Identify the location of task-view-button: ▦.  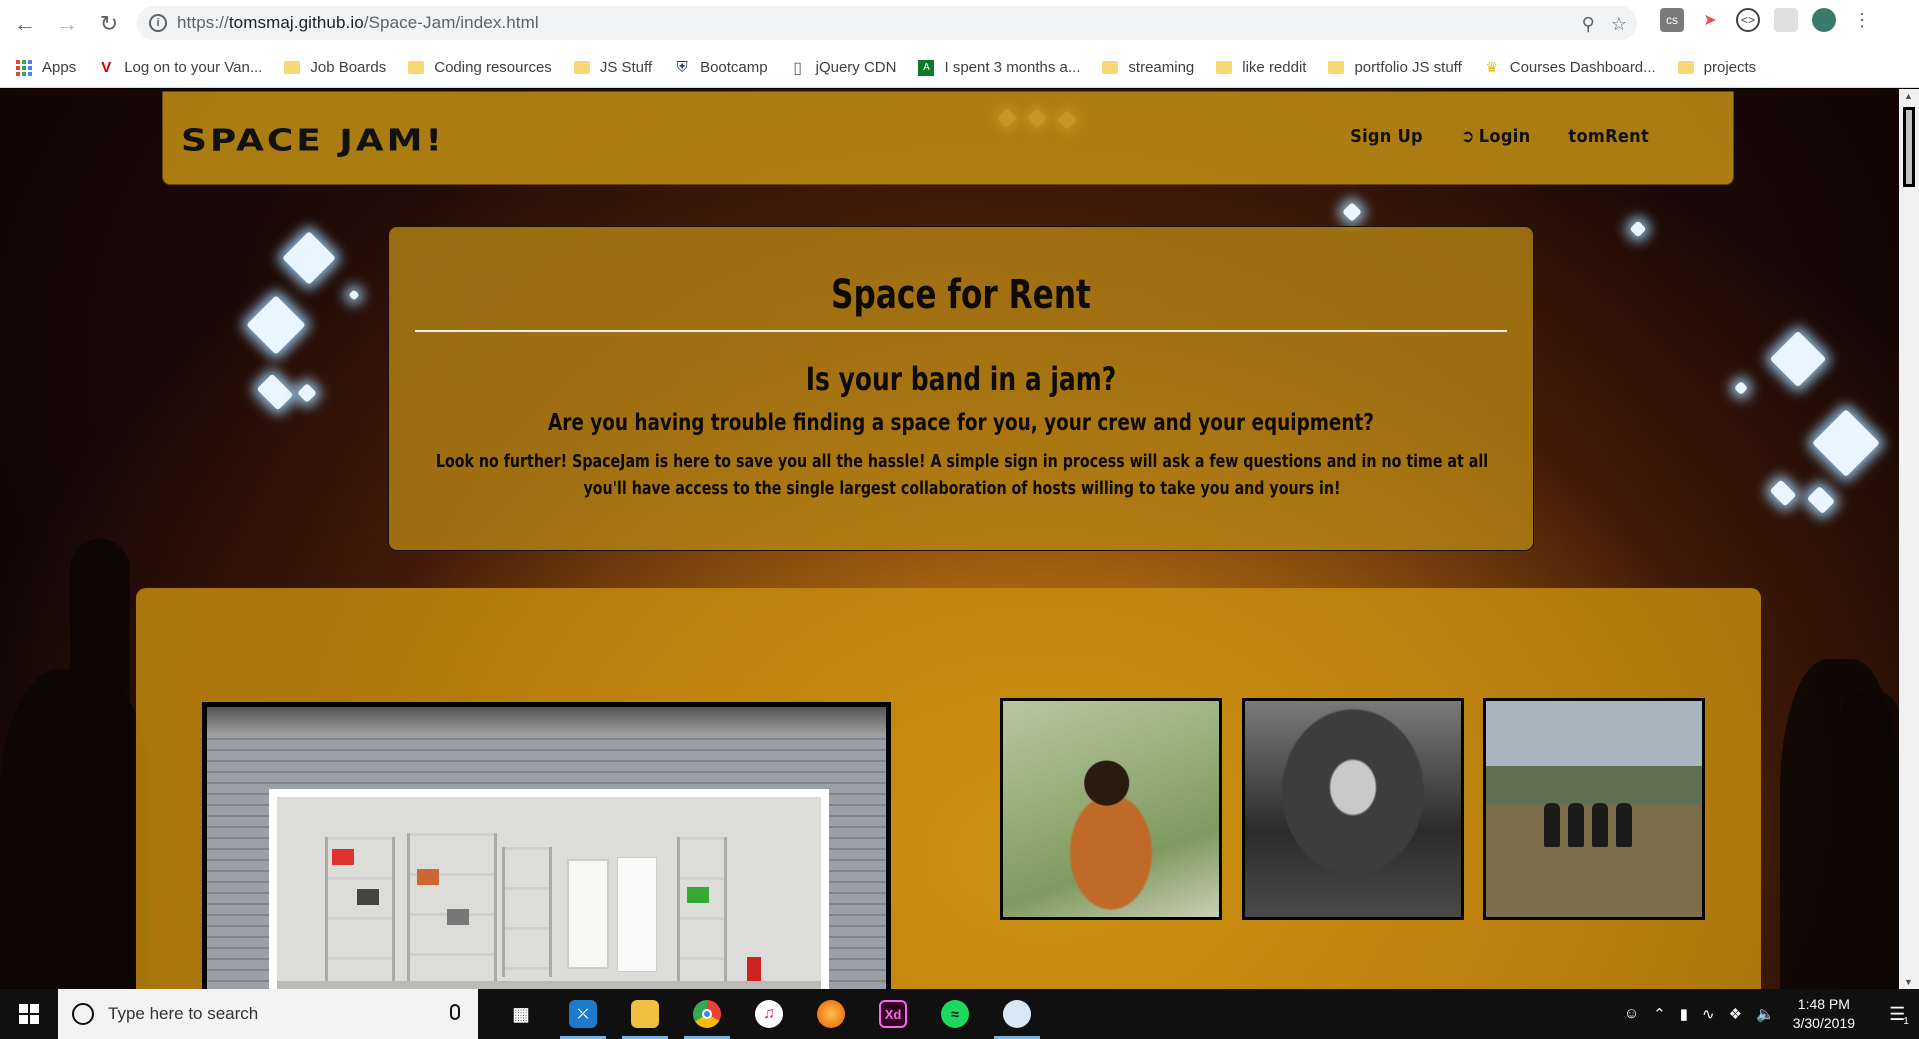
(521, 1014).